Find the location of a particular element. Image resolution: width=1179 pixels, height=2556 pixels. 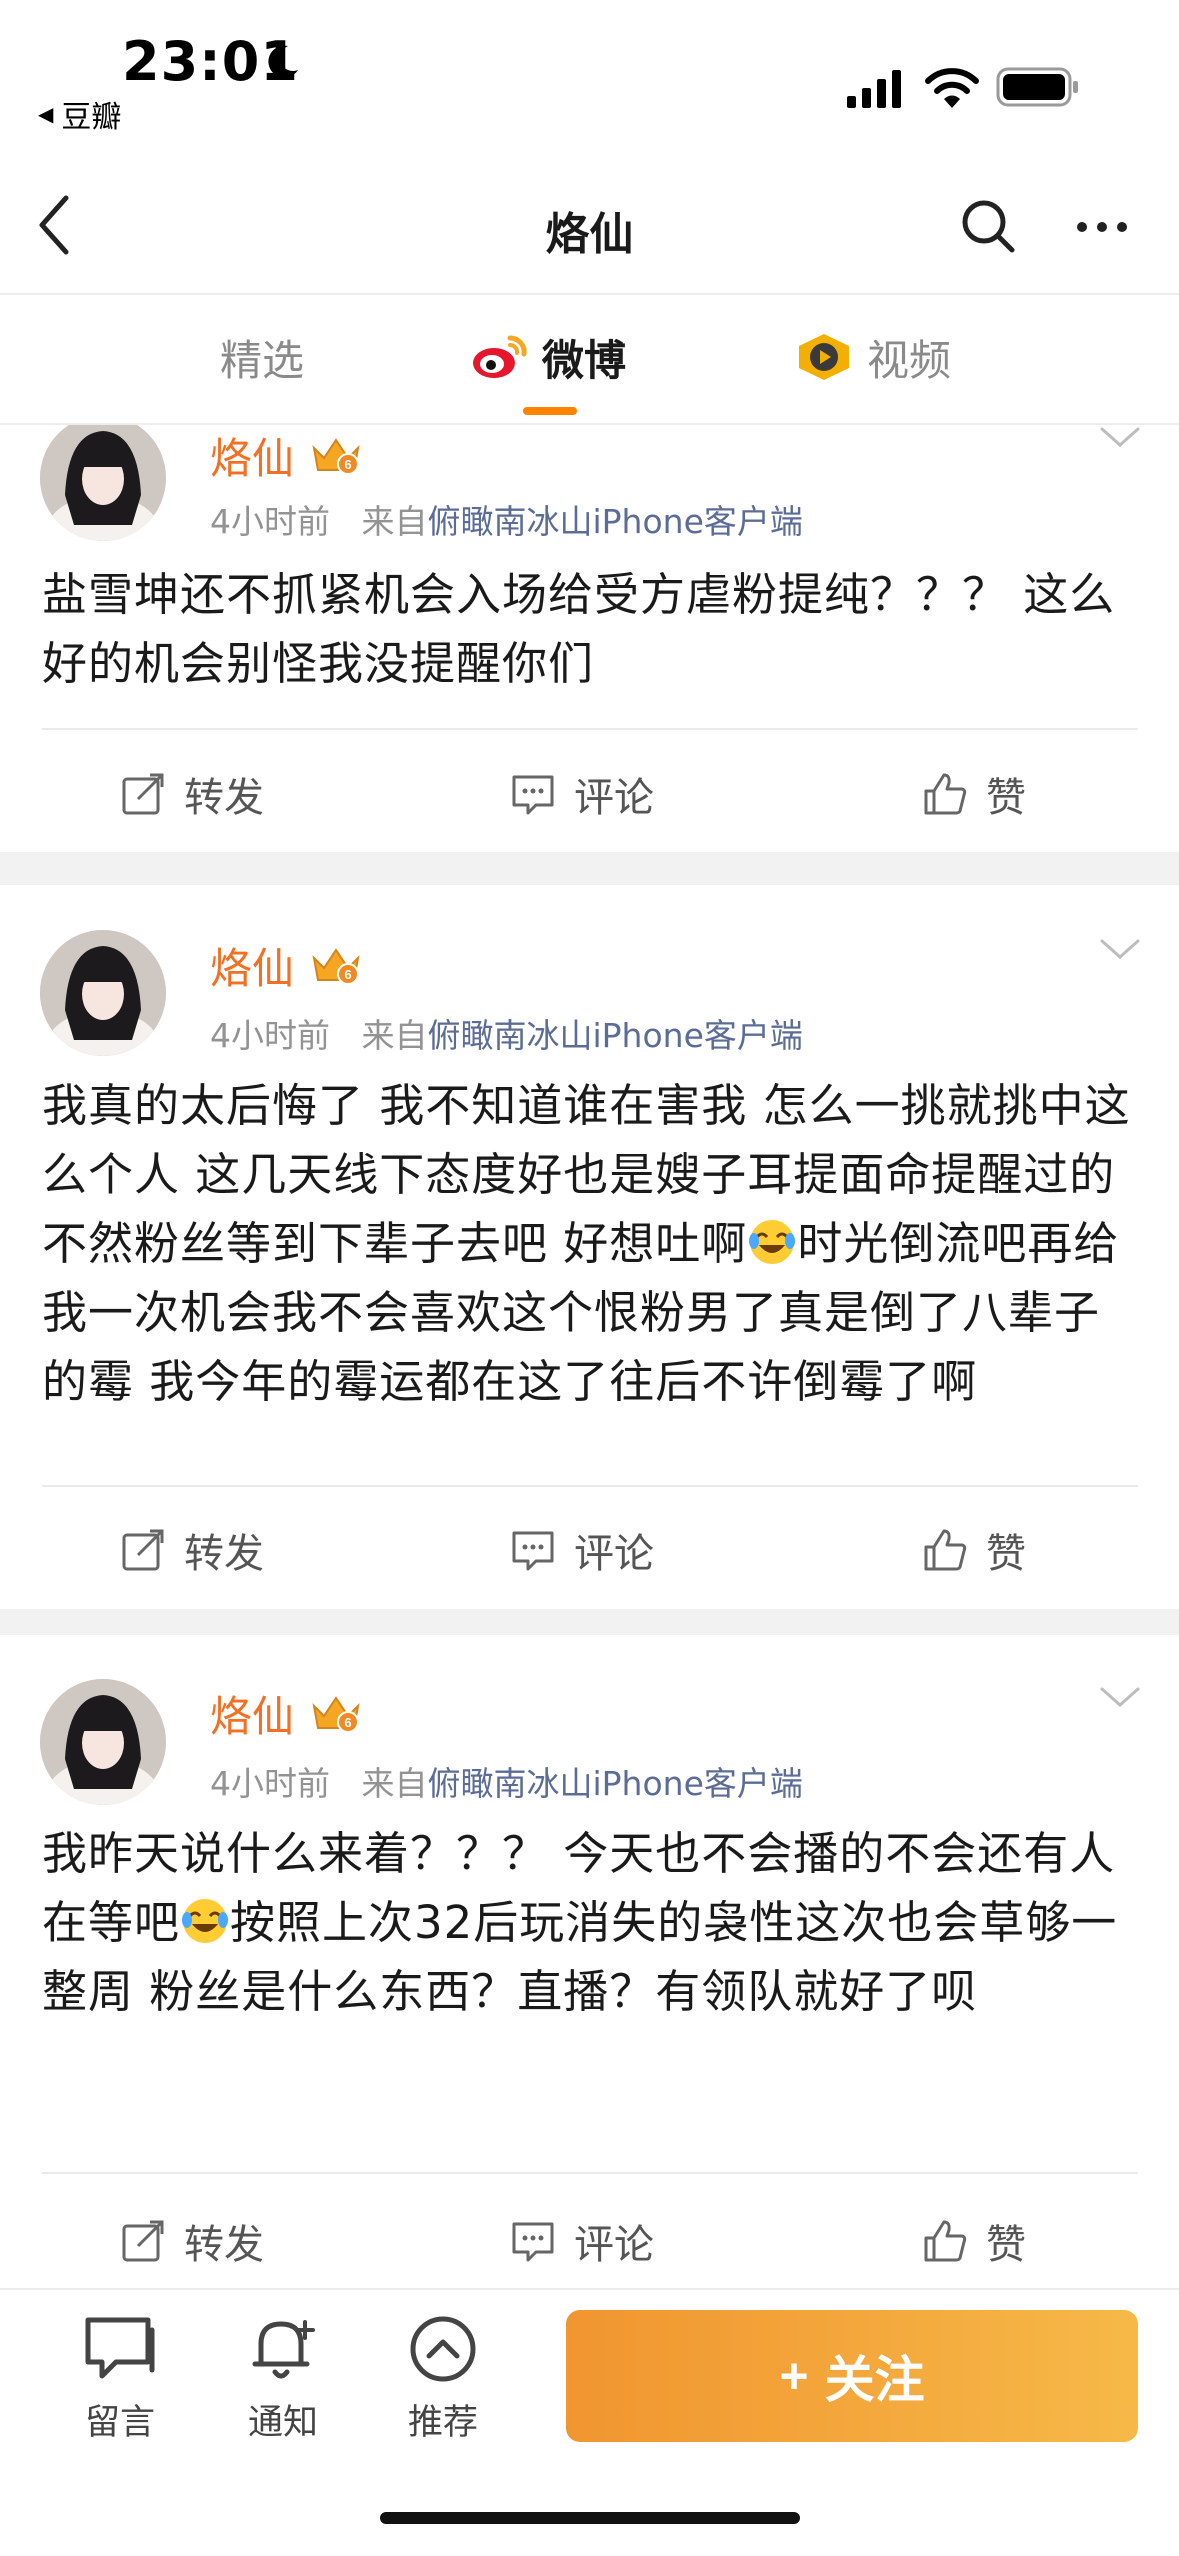

notify-button: 通知 is located at coordinates (283, 2379).